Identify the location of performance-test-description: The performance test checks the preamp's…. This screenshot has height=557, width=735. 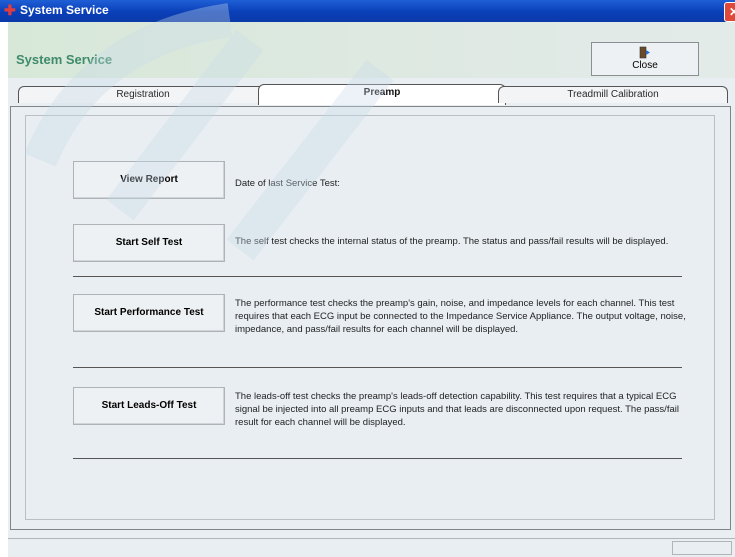
(460, 316).